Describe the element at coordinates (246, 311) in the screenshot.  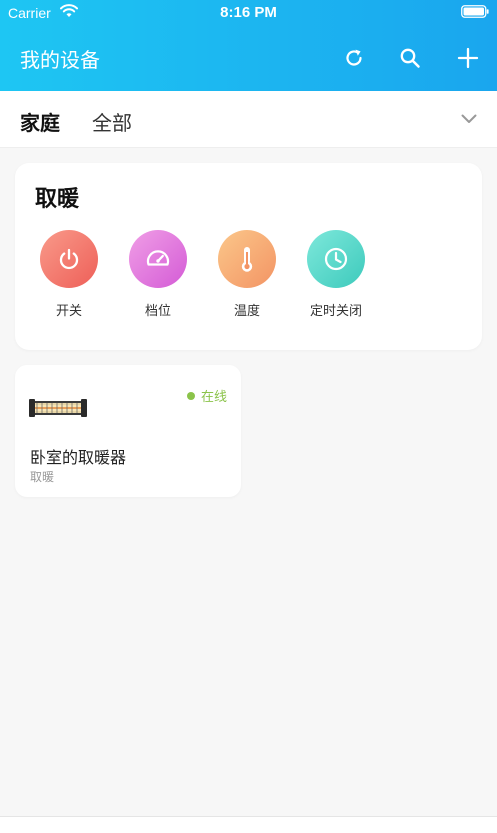
I see `function-label: 温度` at that location.